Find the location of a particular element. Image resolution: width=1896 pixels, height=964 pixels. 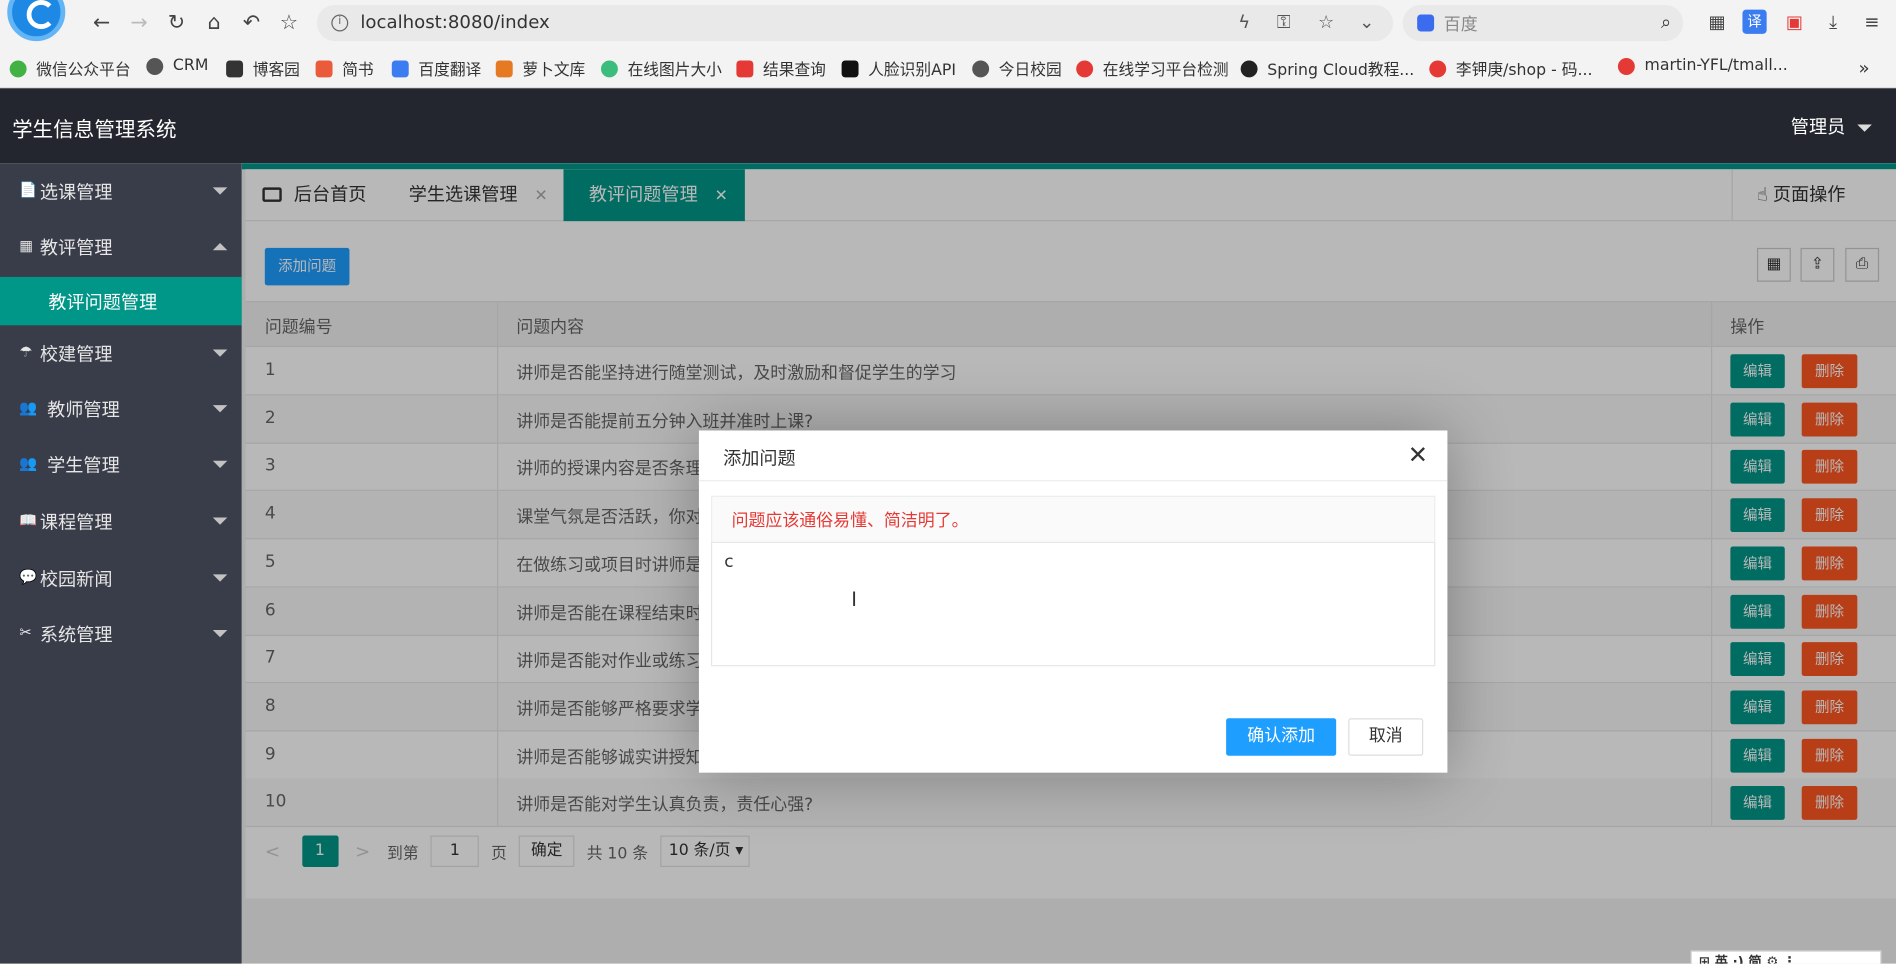

ime-toolbar: ⊞ 英 ·) 简 ⚙ ⋮ is located at coordinates (1786, 957).